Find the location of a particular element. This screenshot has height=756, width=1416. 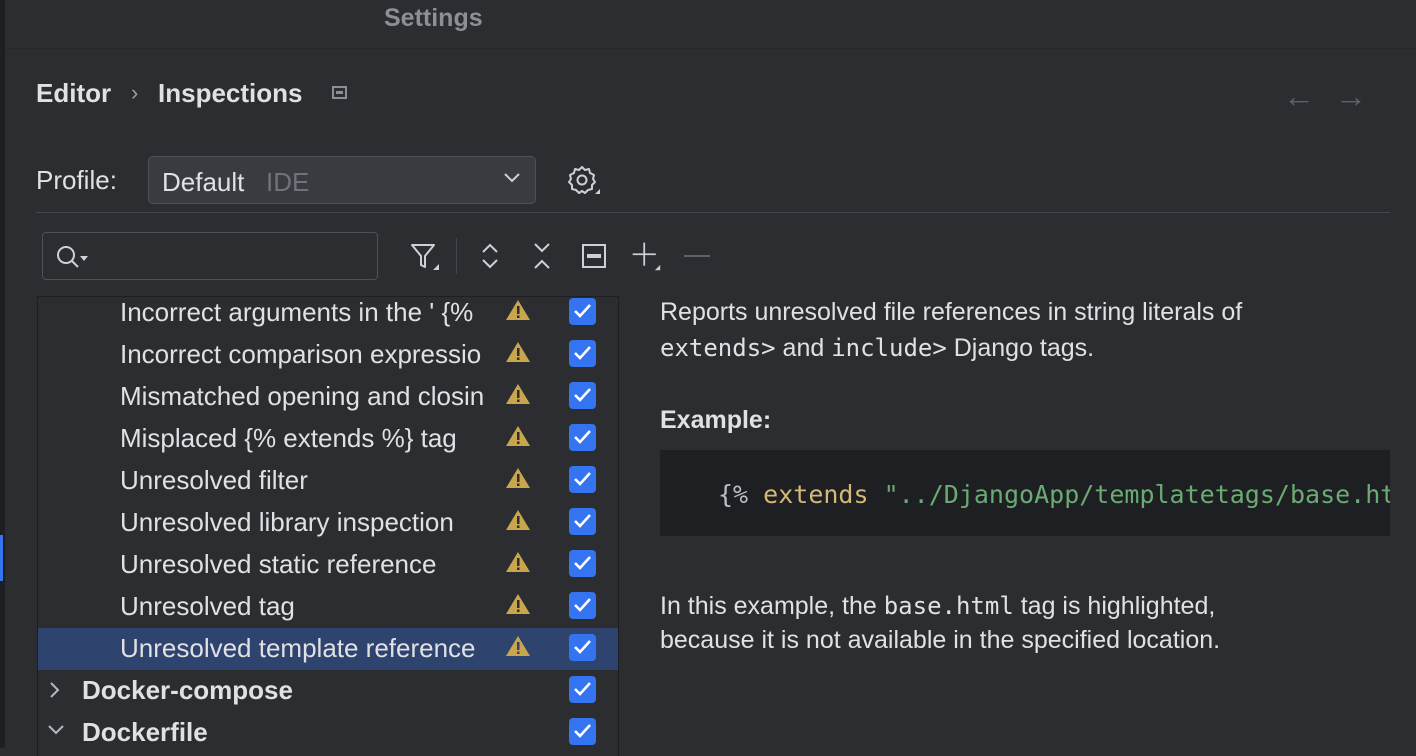

inspection-label: Incorrect comparison expressio is located at coordinates (301, 354).